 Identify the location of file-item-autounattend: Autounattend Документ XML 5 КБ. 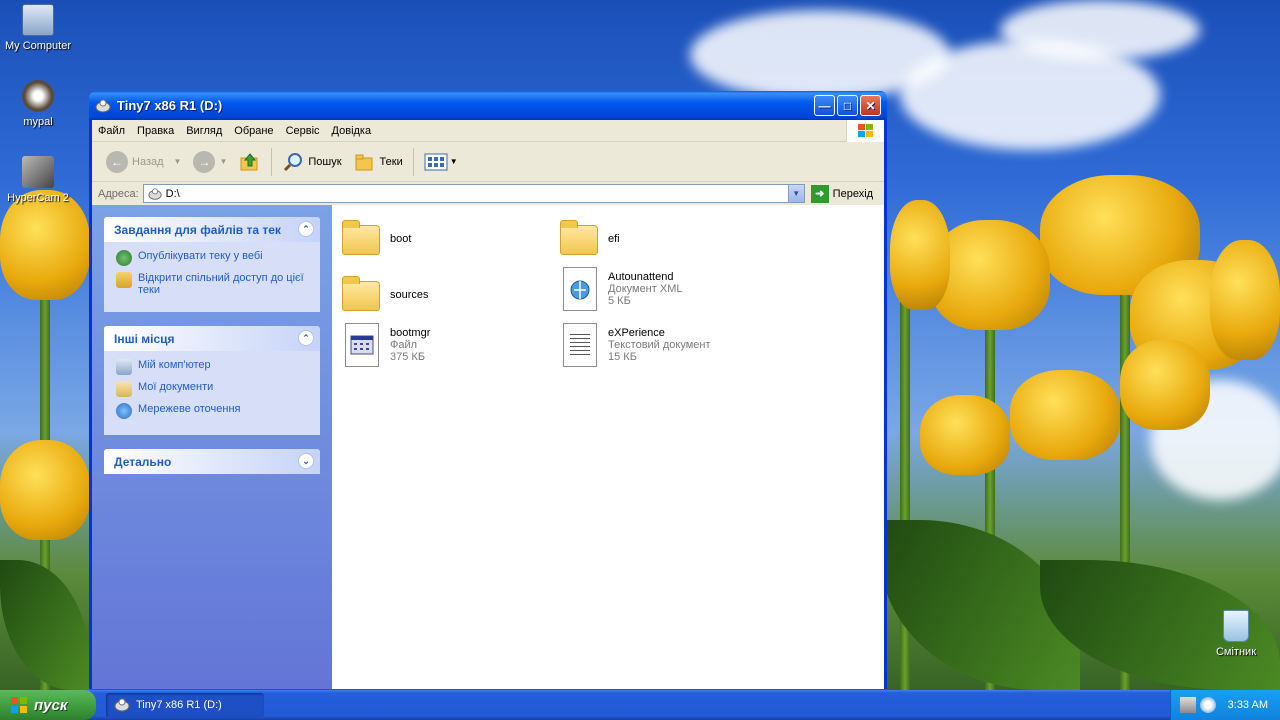
(621, 289).